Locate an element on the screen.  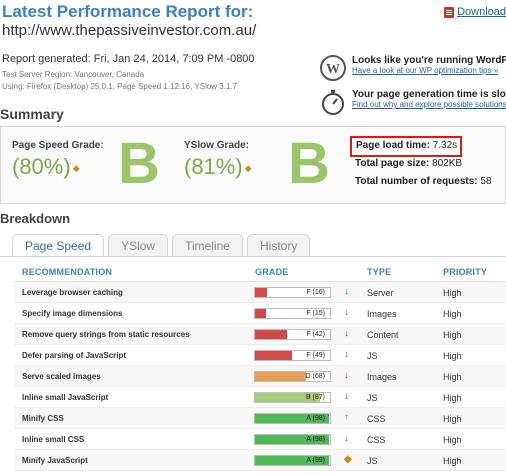
pagespeed-grade-label: Page Speed Grade: is located at coordinates (58, 145).